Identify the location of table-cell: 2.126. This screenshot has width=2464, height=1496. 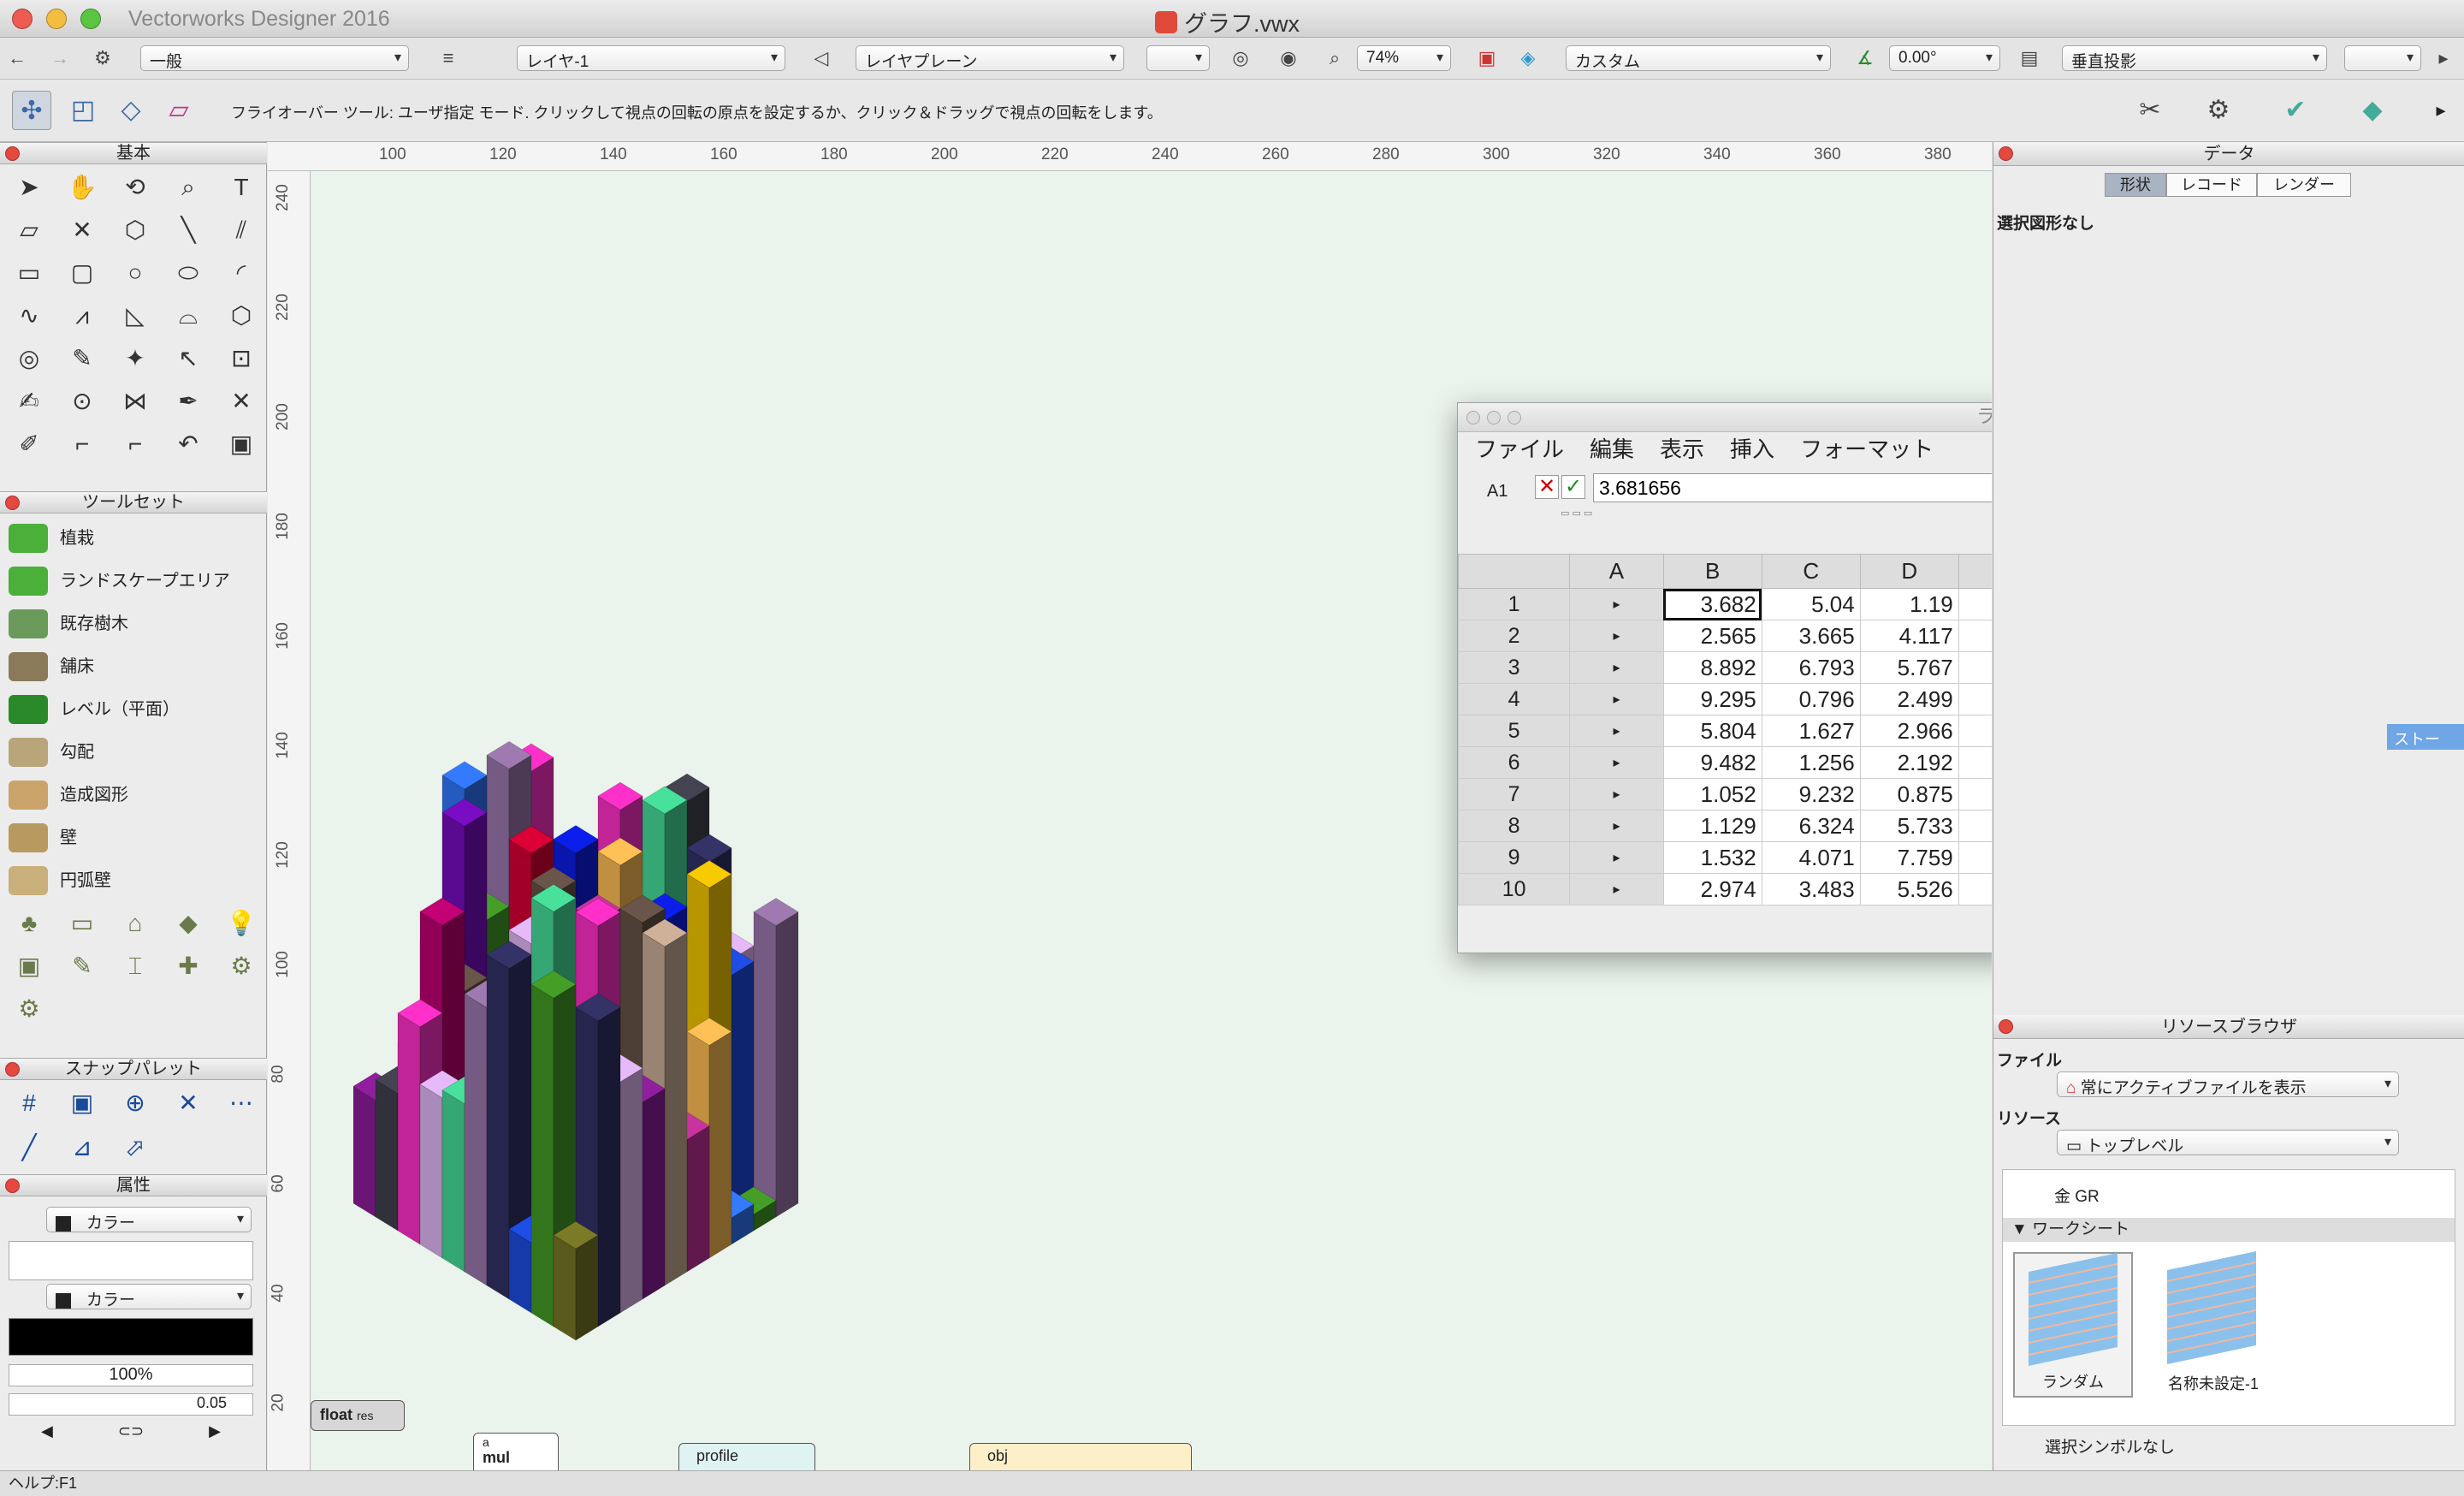
(1975, 858).